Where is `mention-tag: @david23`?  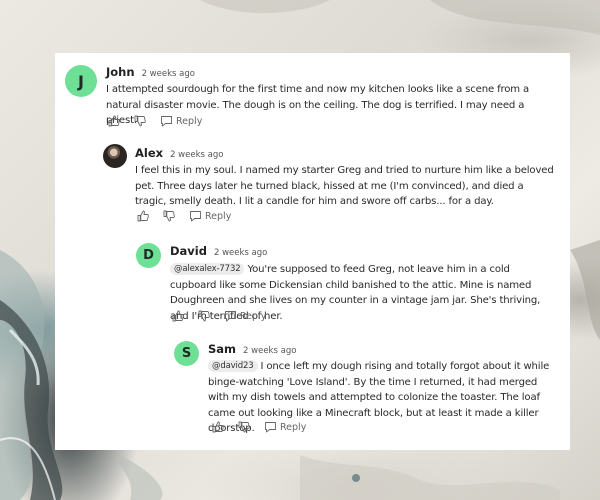
mention-tag: @david23 is located at coordinates (233, 366).